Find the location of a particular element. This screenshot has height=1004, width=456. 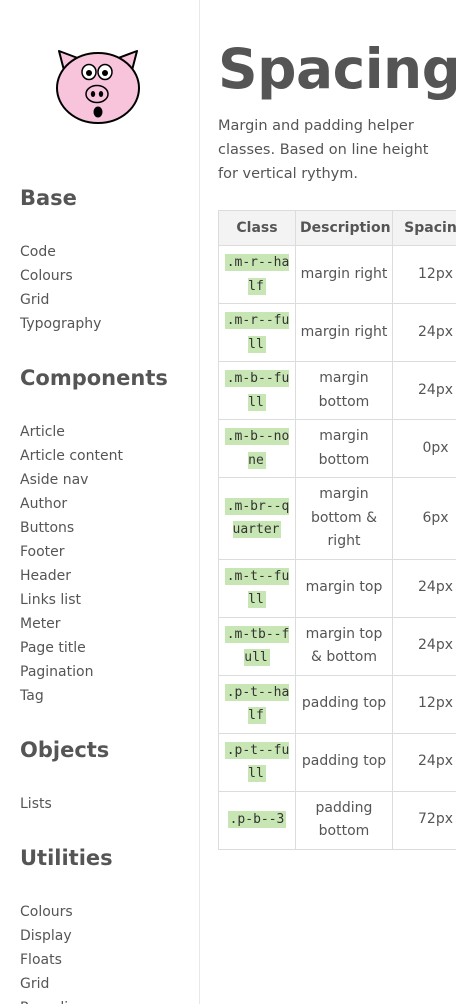

class-cell: .m-r--half is located at coordinates (257, 274).